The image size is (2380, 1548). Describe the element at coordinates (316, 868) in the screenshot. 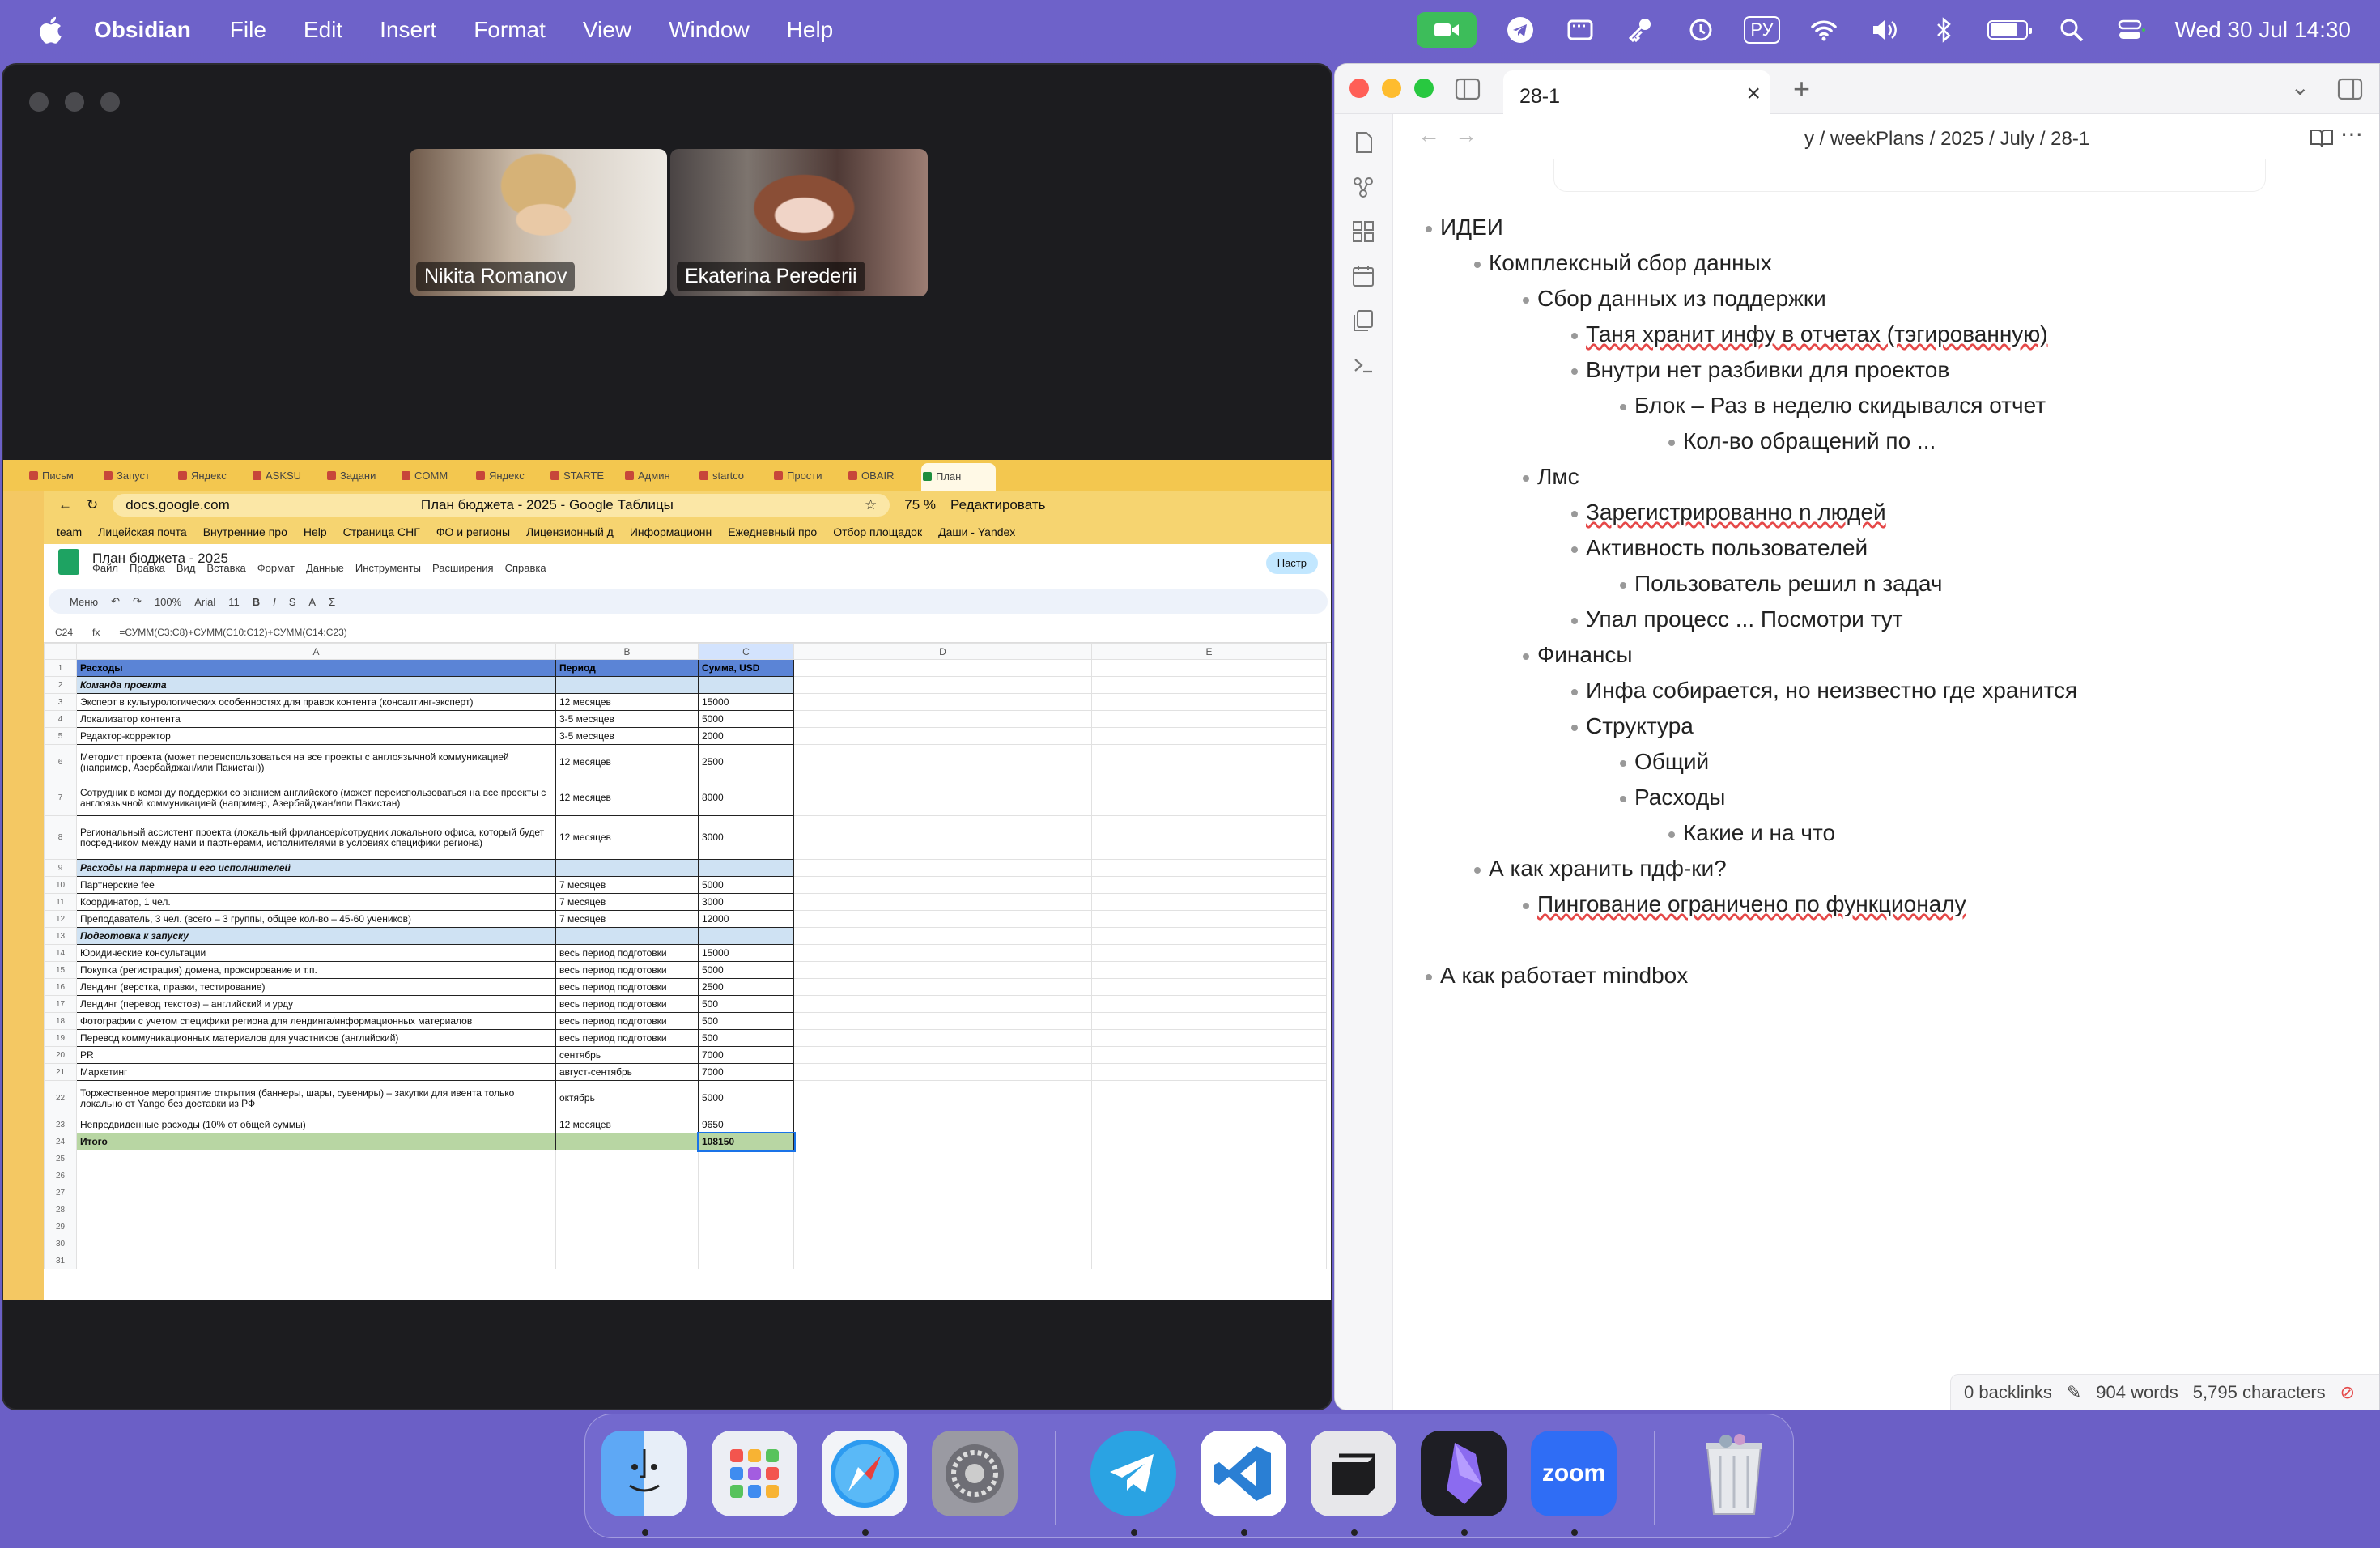

I see `cell-a: Расходы на партнера и его исполнителей` at that location.